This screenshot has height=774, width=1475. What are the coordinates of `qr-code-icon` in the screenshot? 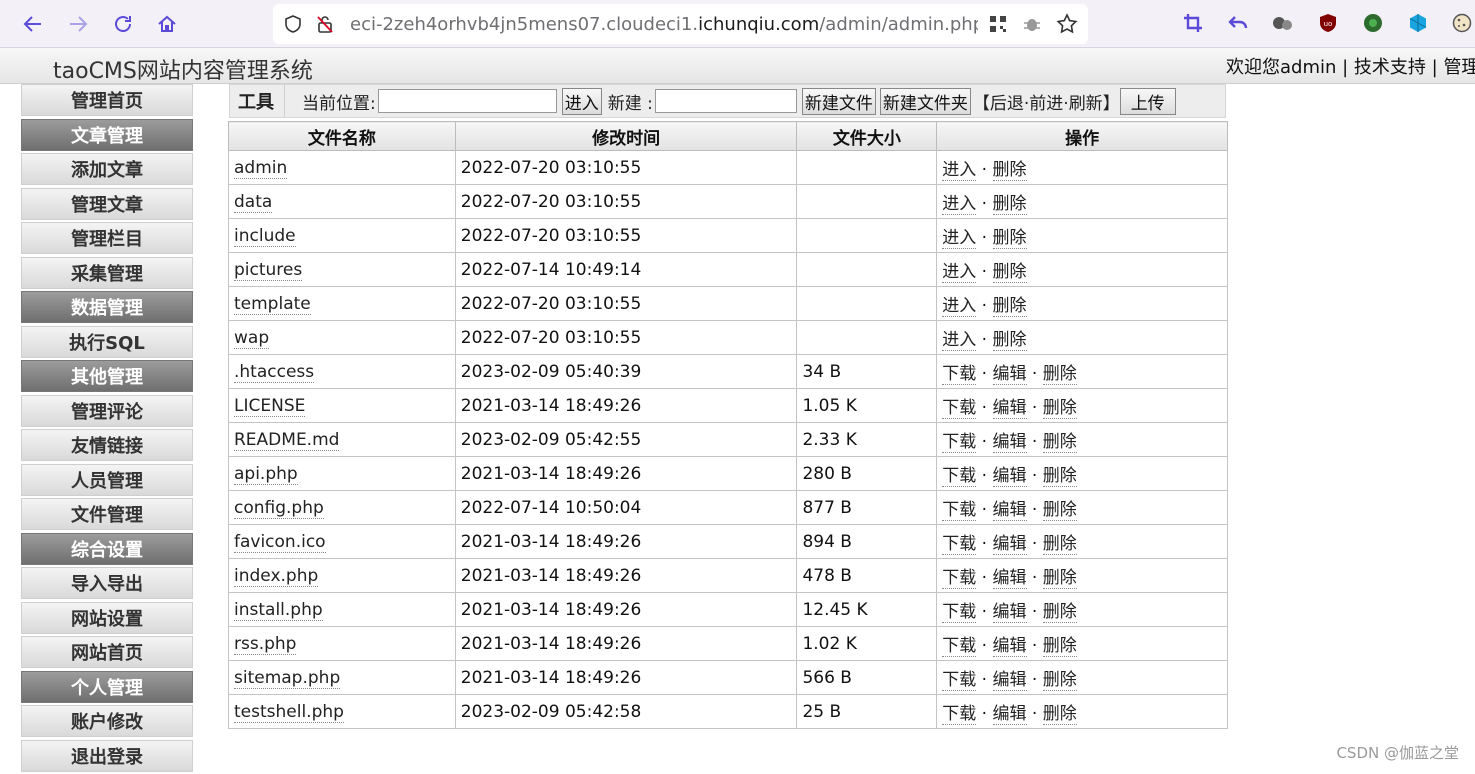 It's located at (998, 24).